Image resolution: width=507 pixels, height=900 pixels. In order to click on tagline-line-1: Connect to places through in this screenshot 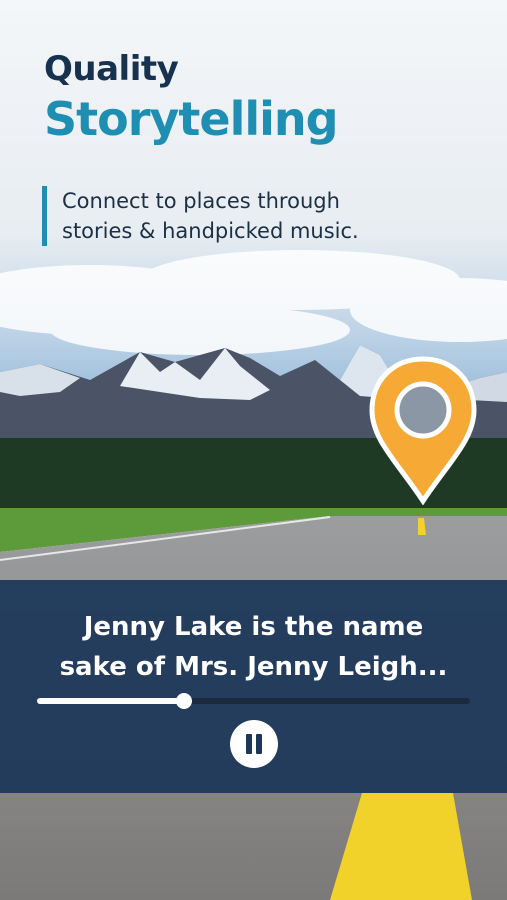, I will do `click(201, 201)`.